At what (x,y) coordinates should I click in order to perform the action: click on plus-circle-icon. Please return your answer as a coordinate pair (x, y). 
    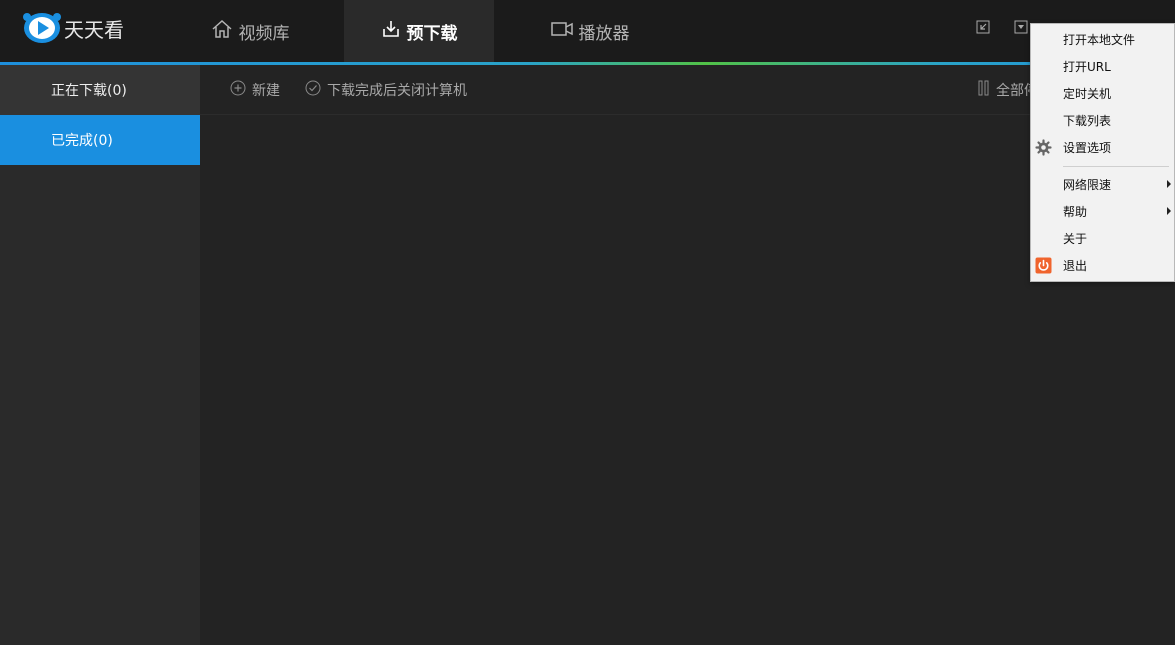
    Looking at the image, I should click on (241, 90).